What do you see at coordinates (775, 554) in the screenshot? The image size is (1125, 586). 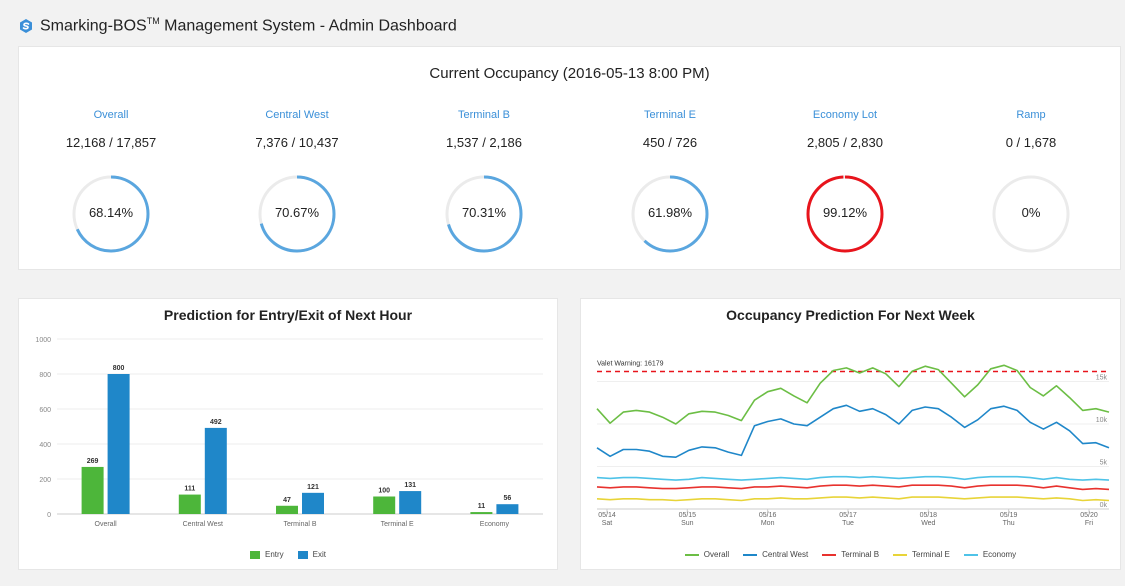 I see `legend-item-central-west: Central West` at bounding box center [775, 554].